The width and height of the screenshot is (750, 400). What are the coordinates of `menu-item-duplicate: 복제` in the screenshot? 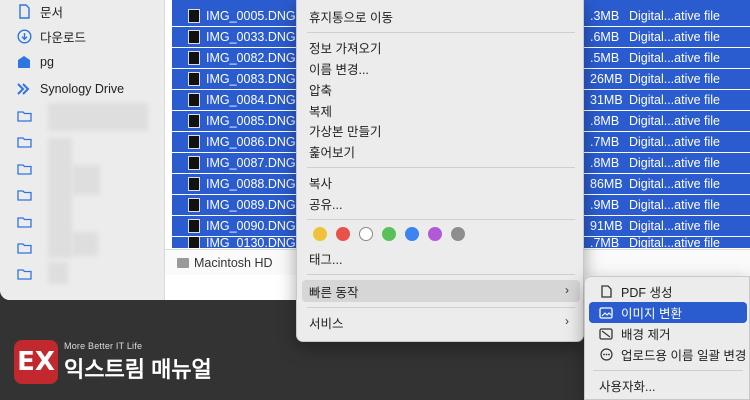 It's located at (320, 110).